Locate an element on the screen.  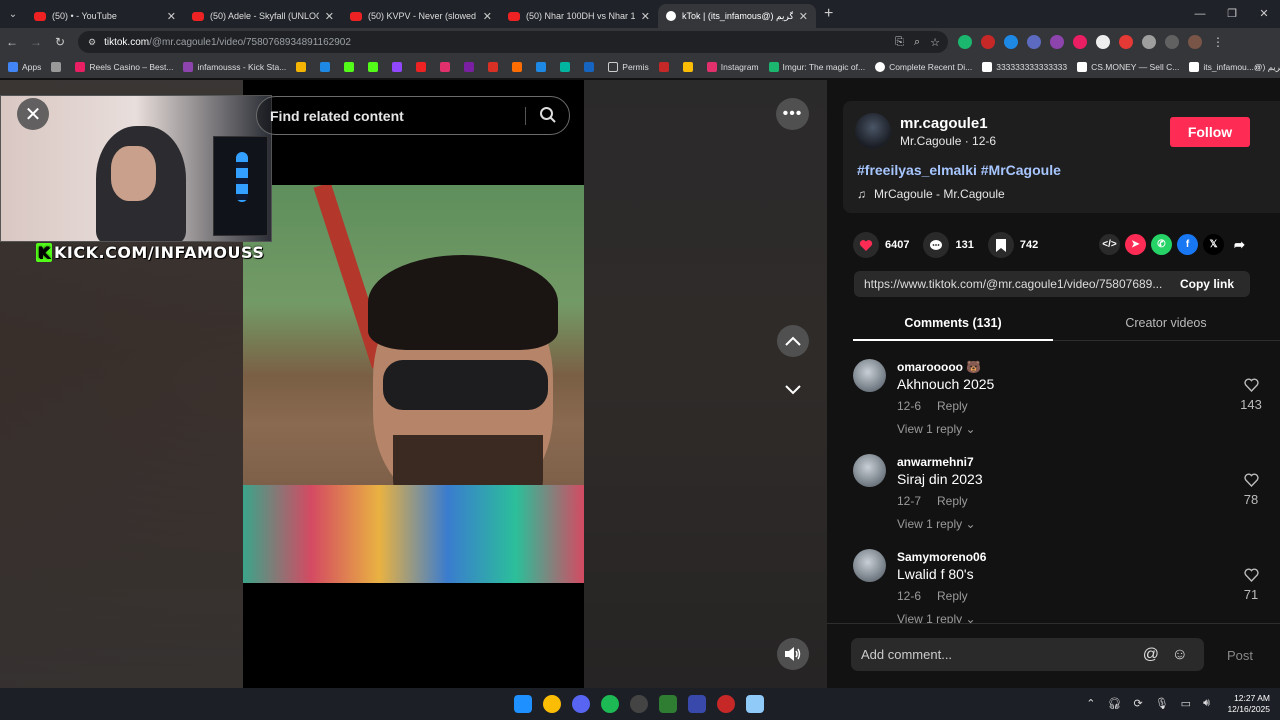
send-icon: ➤ is located at coordinates (1135, 244).